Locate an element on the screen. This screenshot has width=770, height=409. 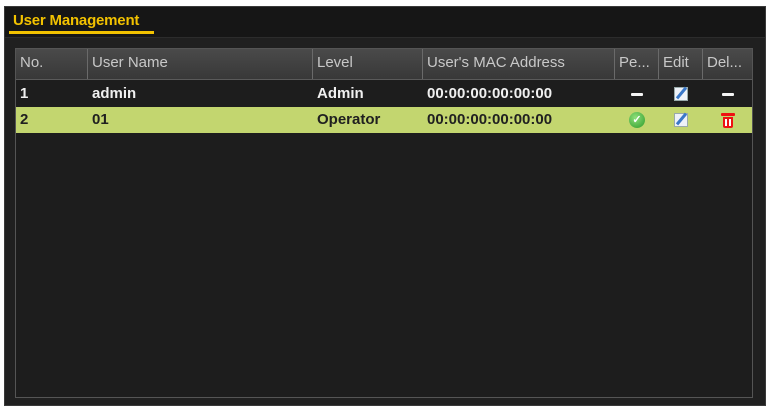
column-header-user-name: User Name is located at coordinates (200, 64).